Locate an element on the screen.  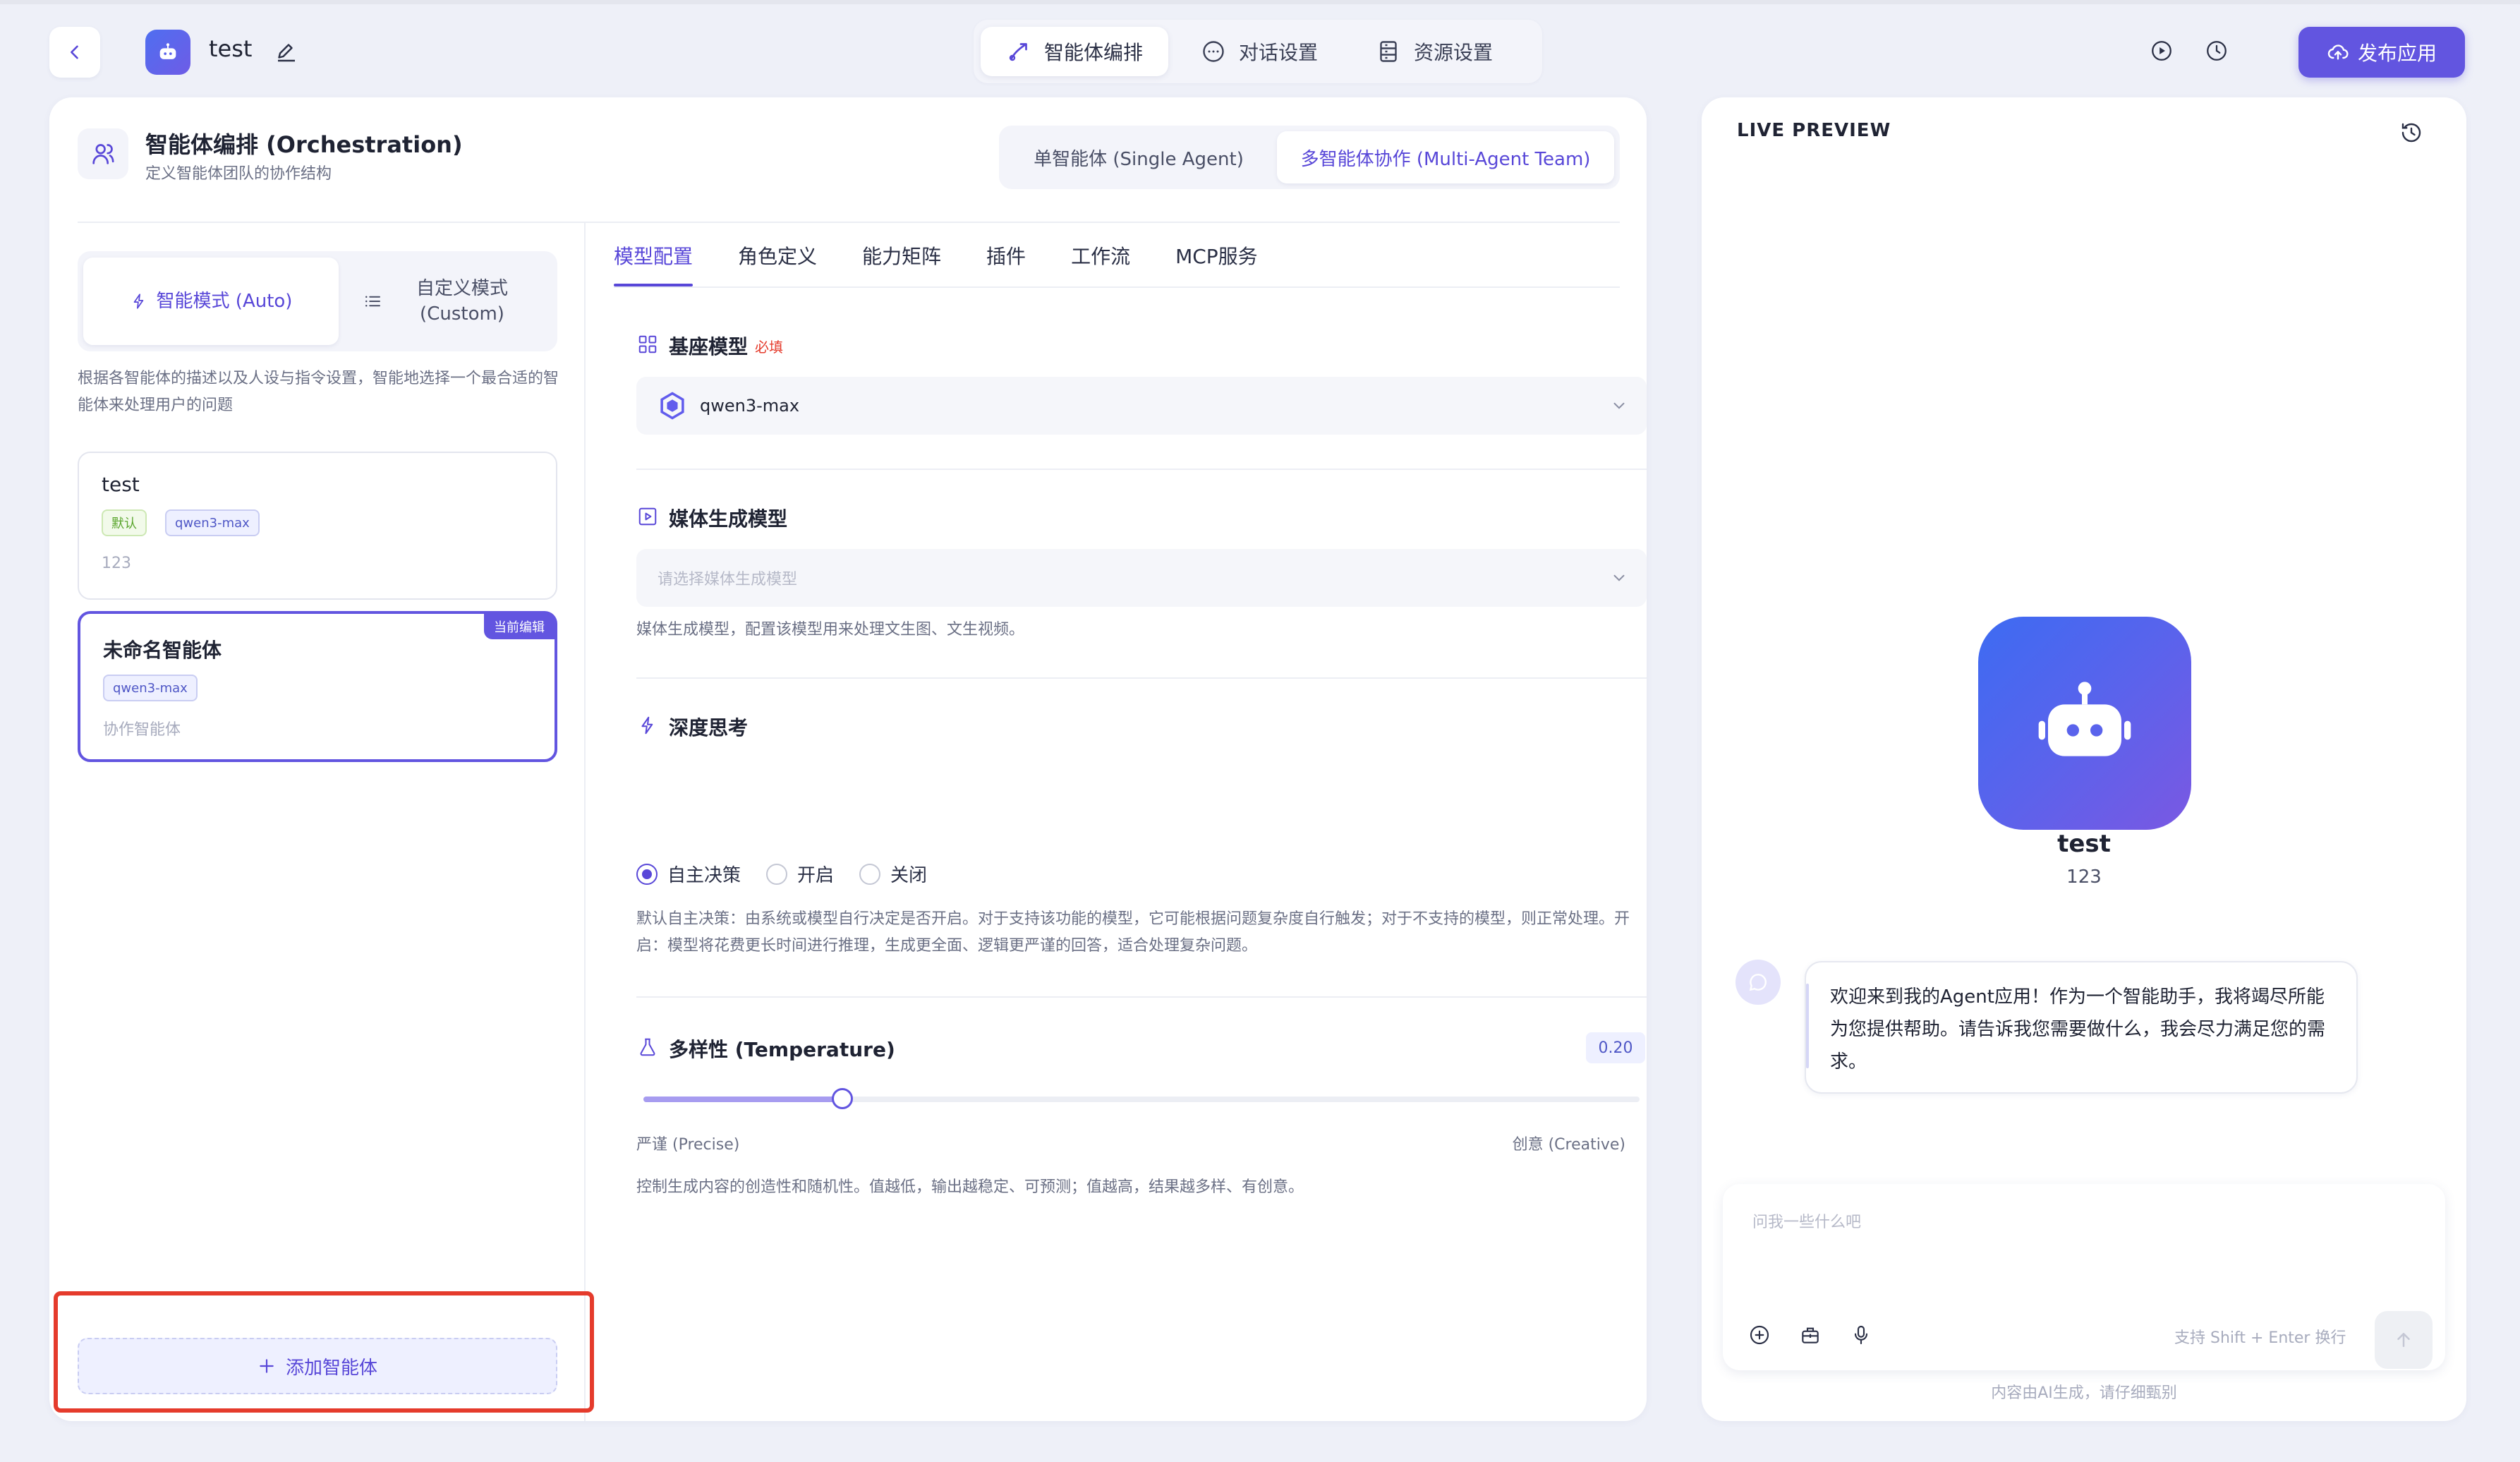
list-icon is located at coordinates (373, 301).